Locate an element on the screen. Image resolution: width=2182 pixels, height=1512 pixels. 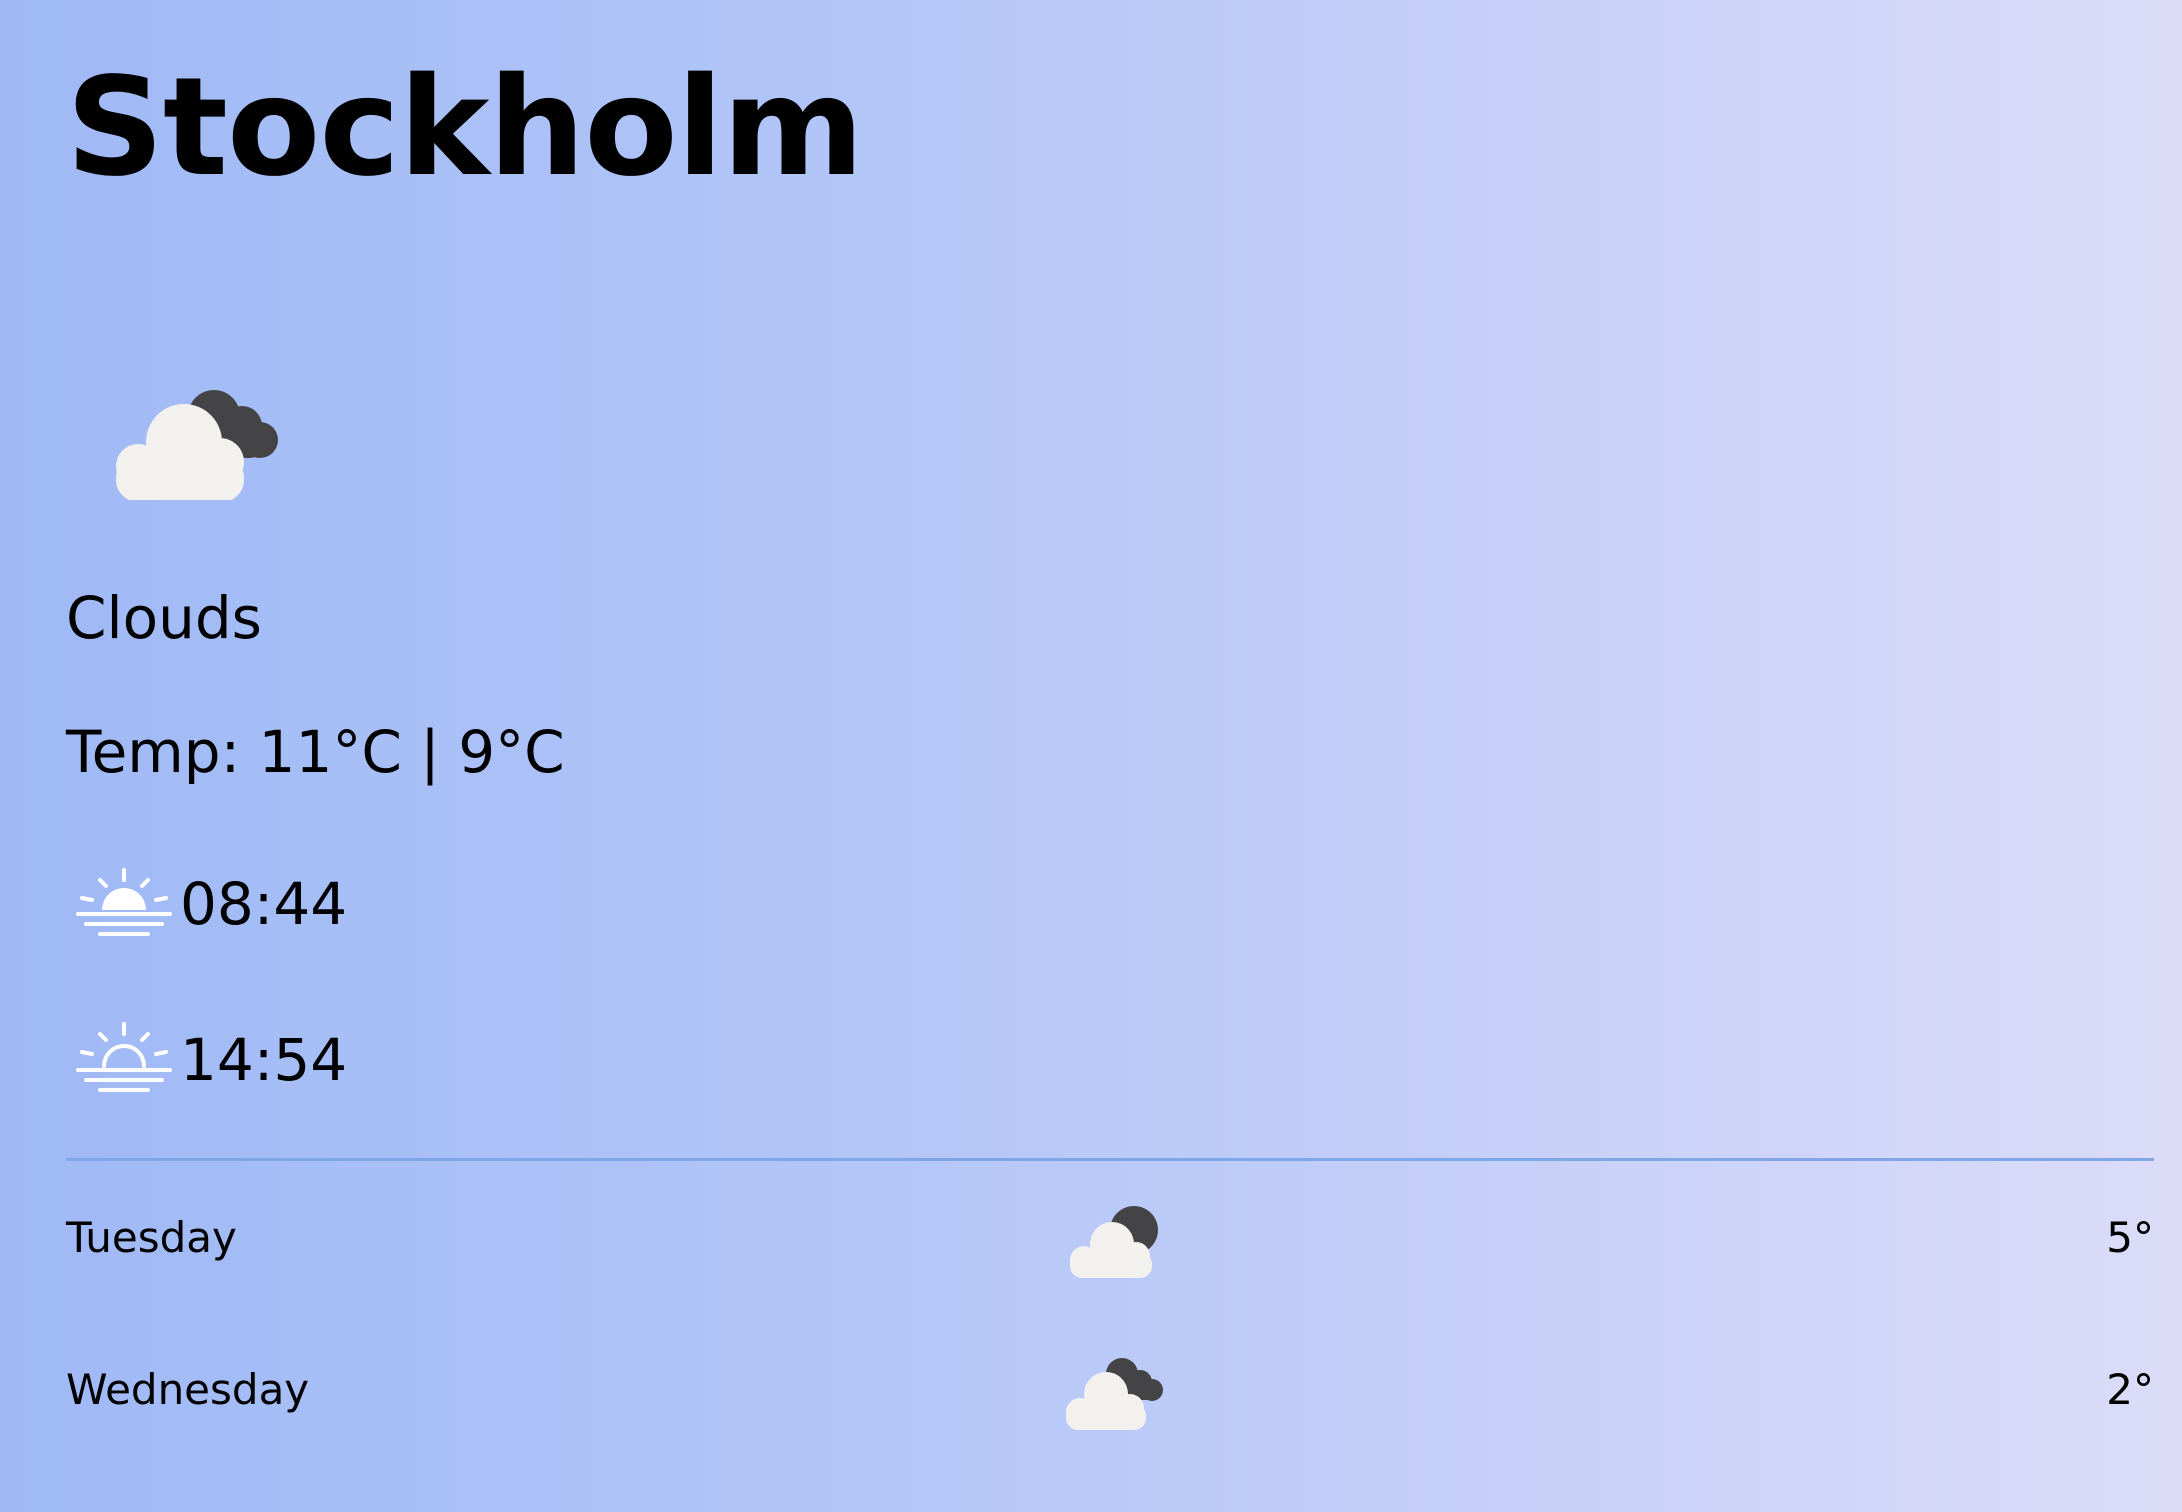
sunset-icon is located at coordinates (124, 1060).